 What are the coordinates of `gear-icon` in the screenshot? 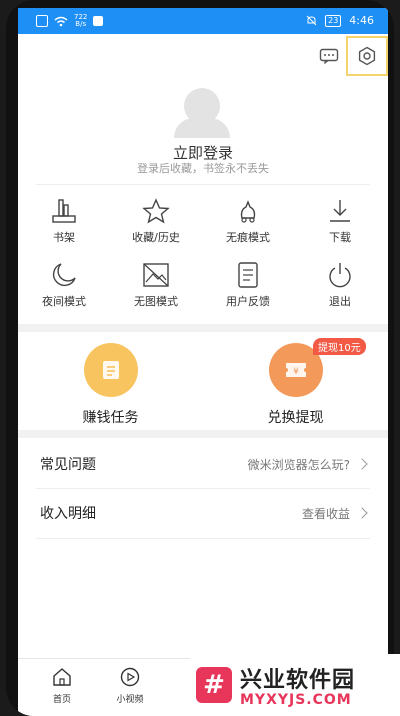 It's located at (367, 56).